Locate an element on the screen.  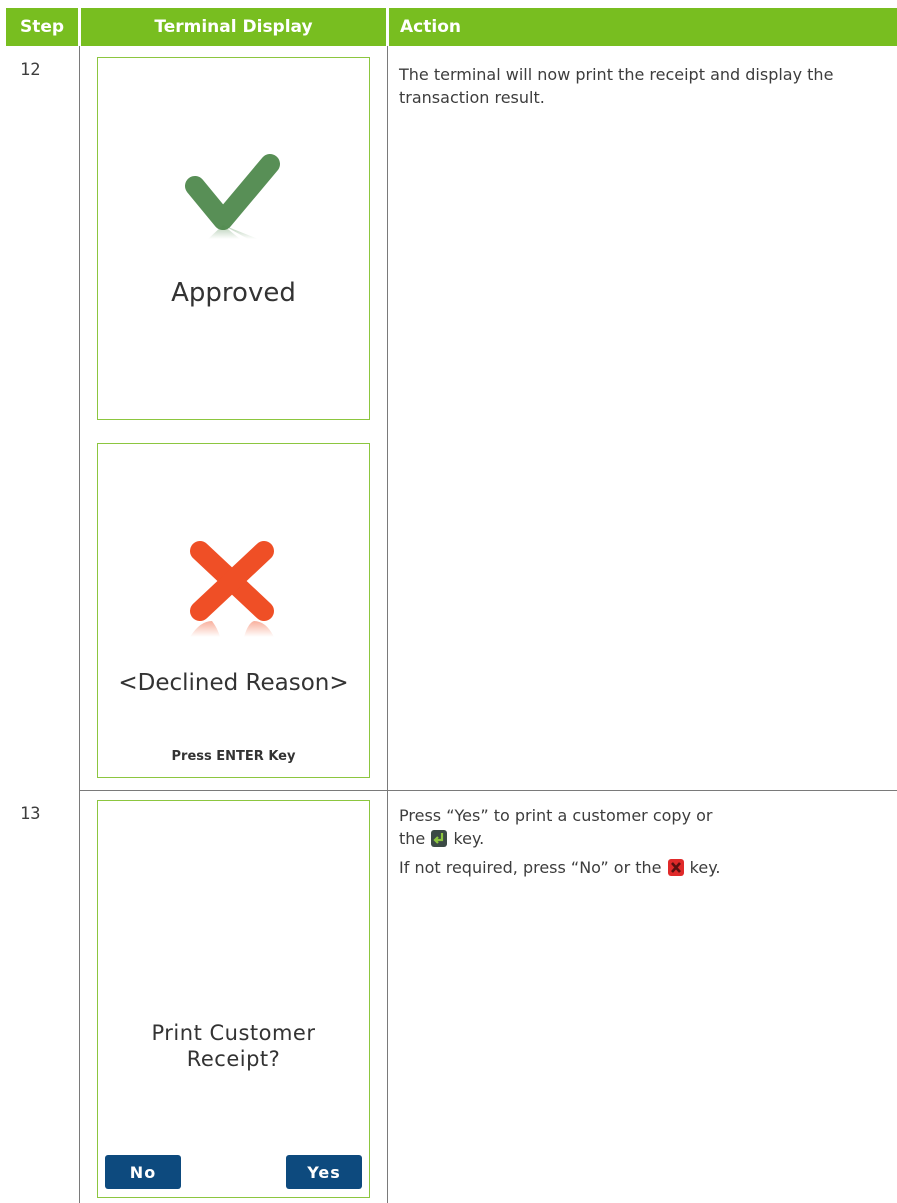
declined-reason-message: <Declined Reason> is located at coordinates (233, 683).